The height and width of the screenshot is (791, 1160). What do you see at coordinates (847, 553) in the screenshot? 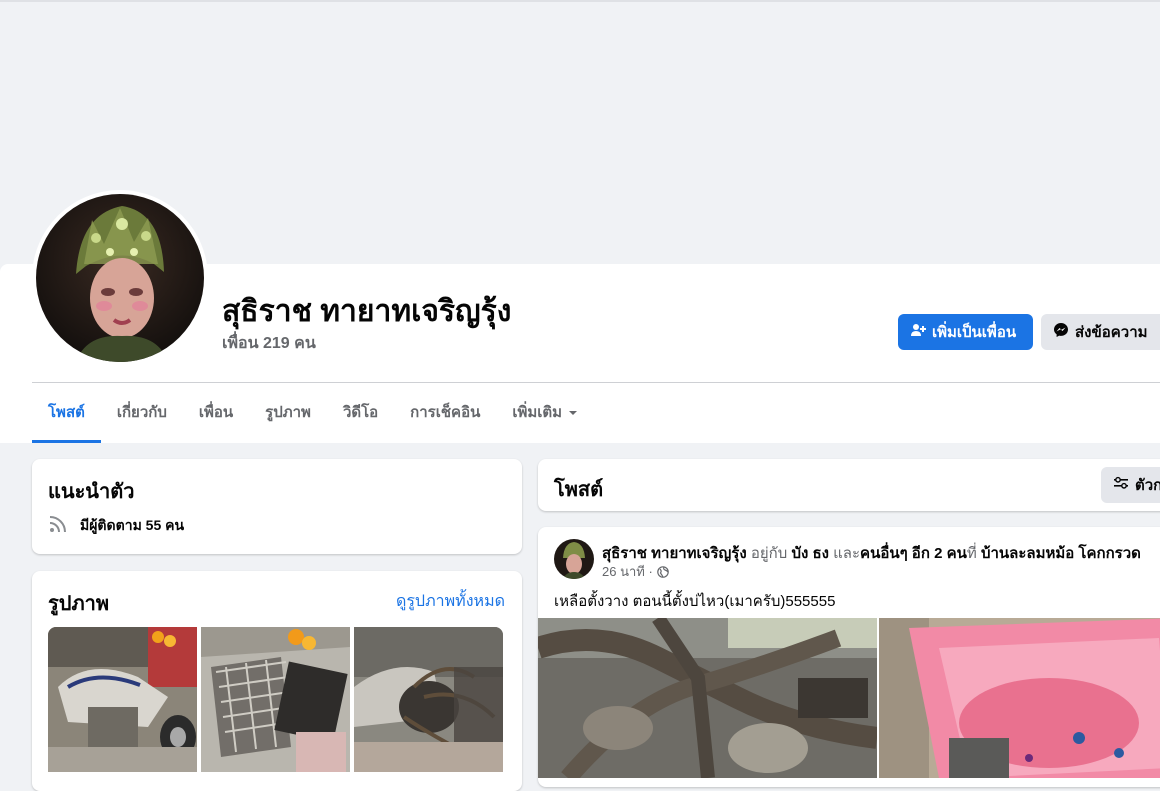
I see `post-and-text: และ` at bounding box center [847, 553].